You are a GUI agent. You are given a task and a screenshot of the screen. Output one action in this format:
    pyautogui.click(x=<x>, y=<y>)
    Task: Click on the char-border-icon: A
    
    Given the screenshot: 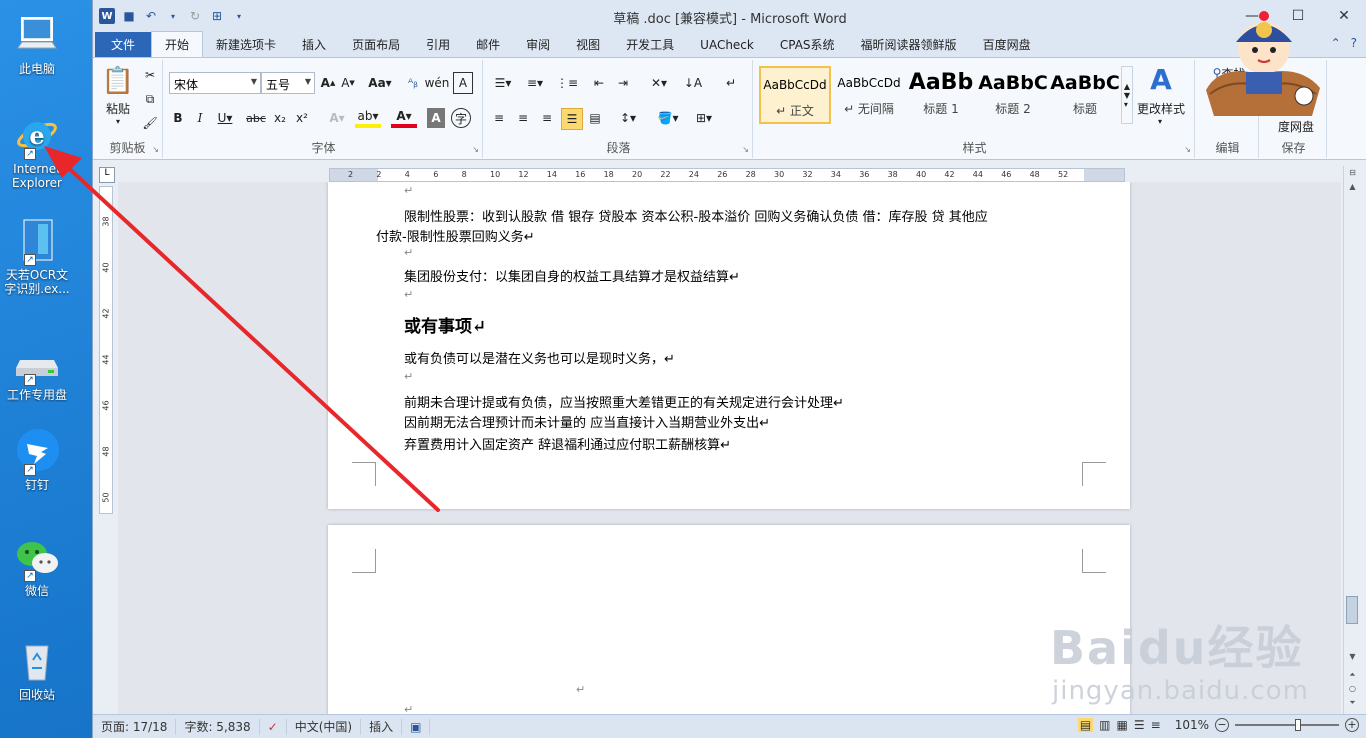 What is the action you would take?
    pyautogui.click(x=463, y=83)
    